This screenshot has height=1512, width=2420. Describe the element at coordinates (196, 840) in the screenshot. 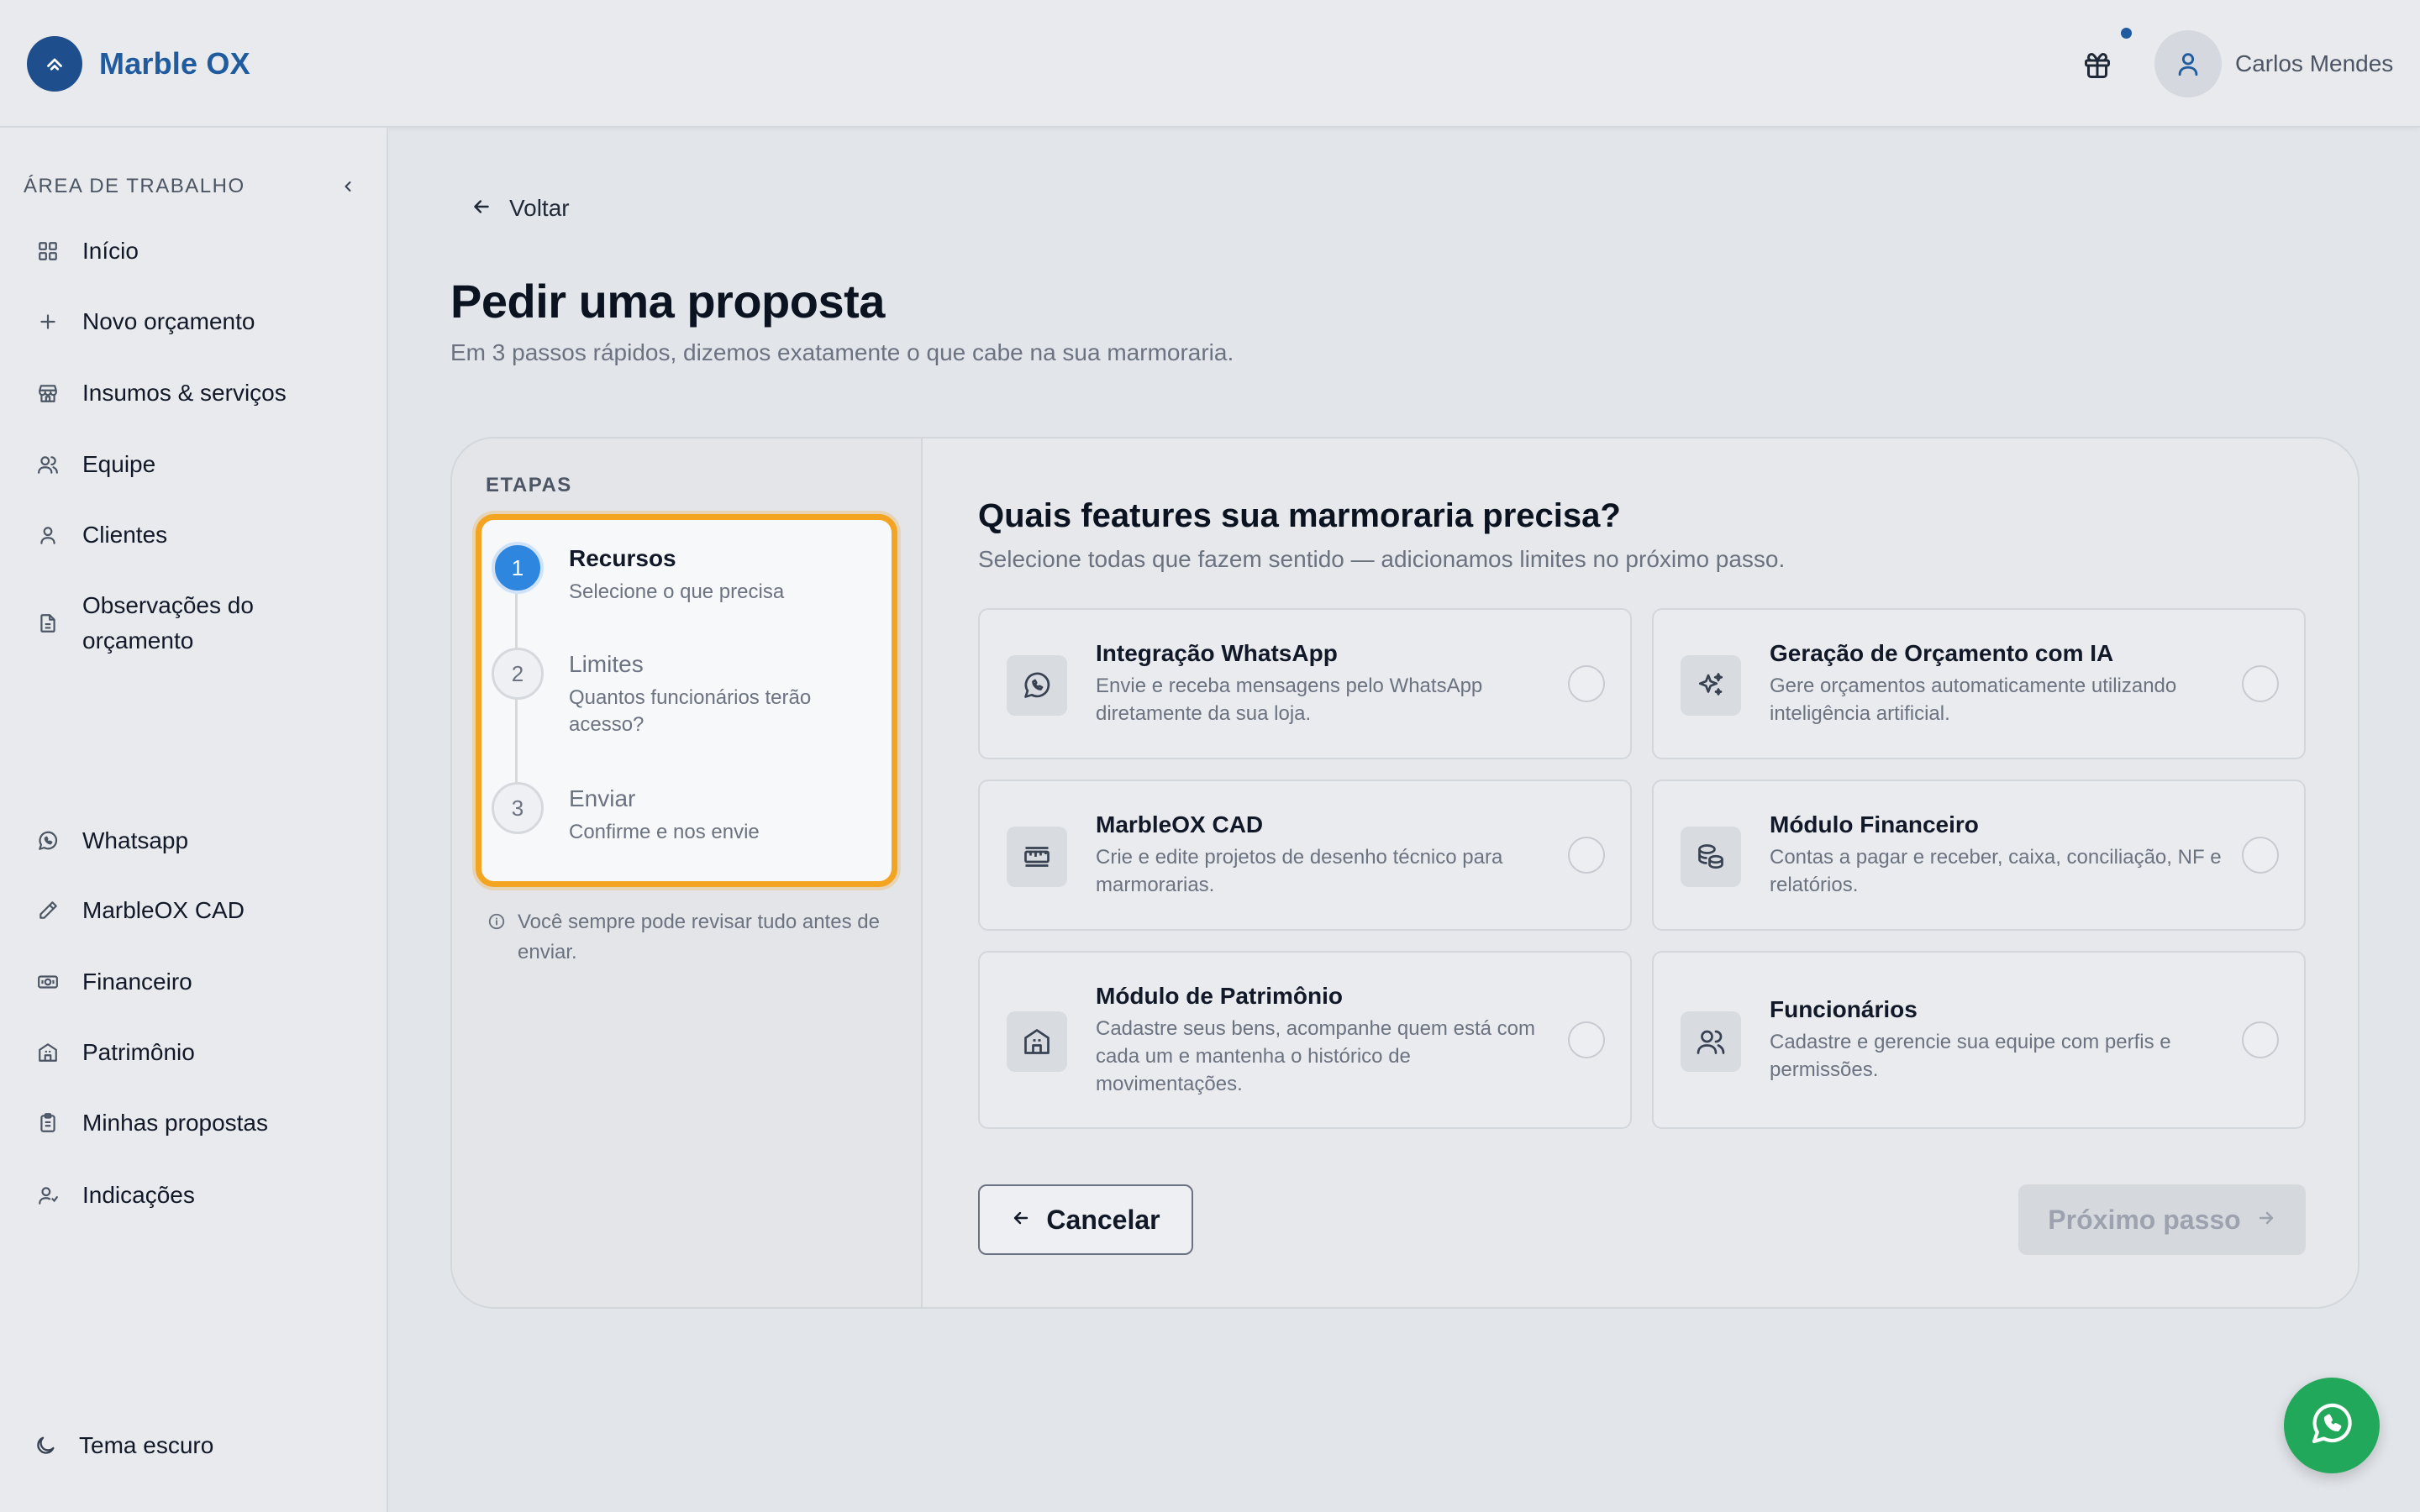

I see `sidebar-item-whatsapp: Whatsapp` at that location.